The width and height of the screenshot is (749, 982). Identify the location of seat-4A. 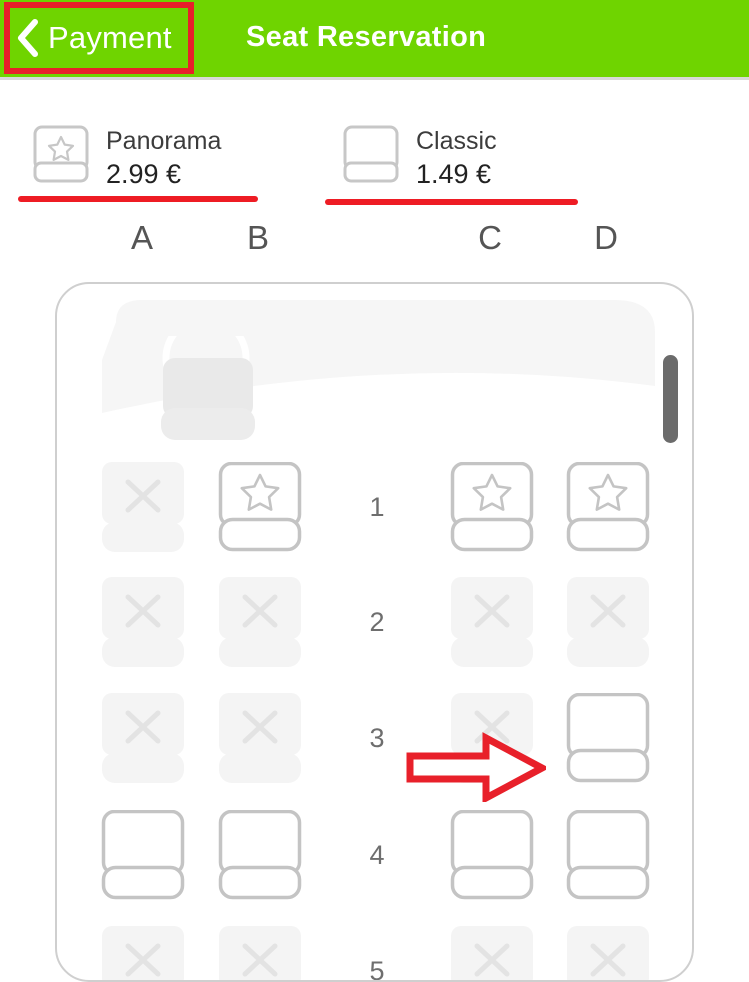
(143, 856).